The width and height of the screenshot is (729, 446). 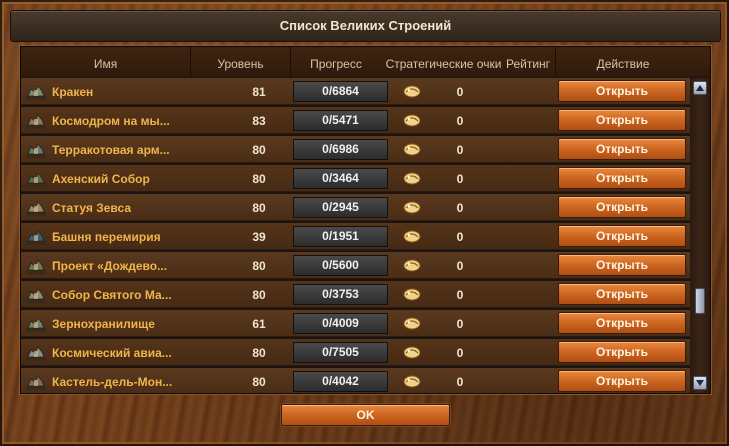 I want to click on kraken-icon, so click(x=36, y=91).